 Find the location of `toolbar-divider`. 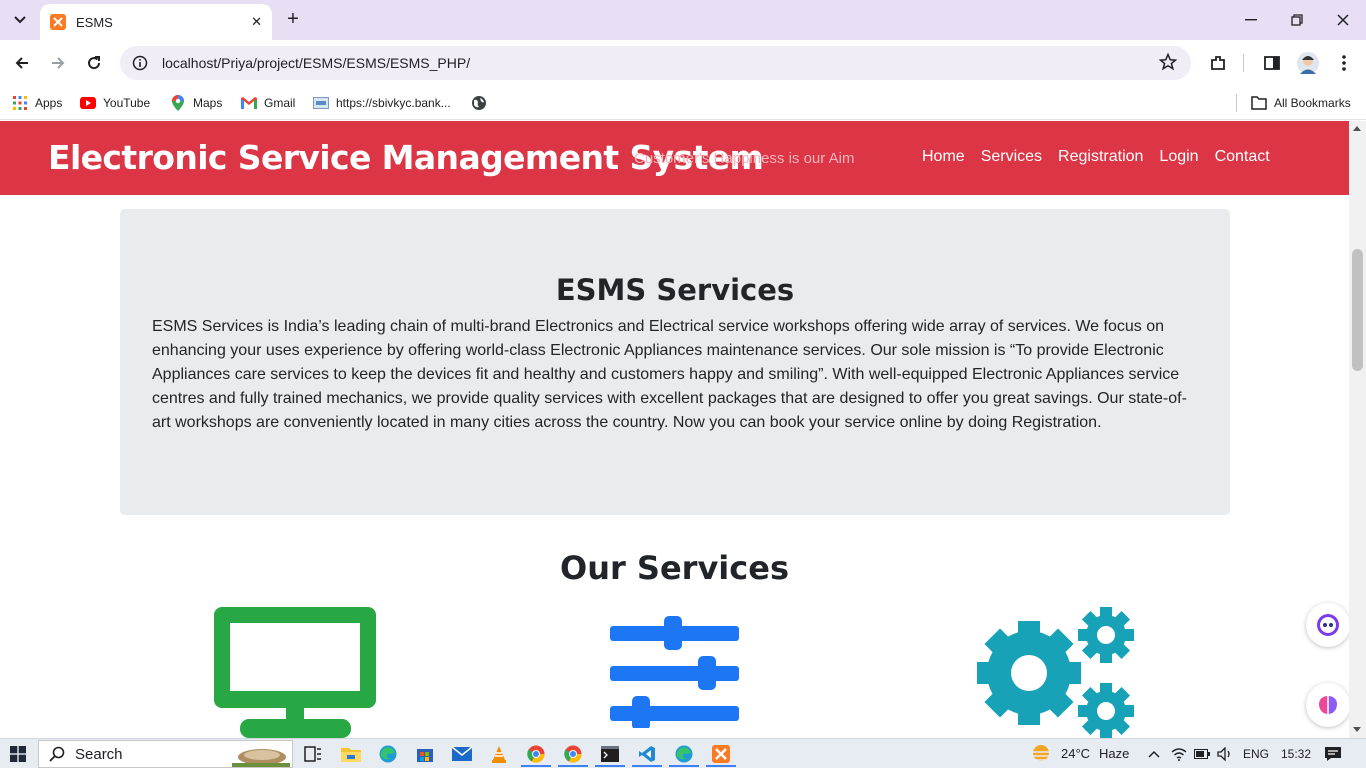

toolbar-divider is located at coordinates (1243, 63).